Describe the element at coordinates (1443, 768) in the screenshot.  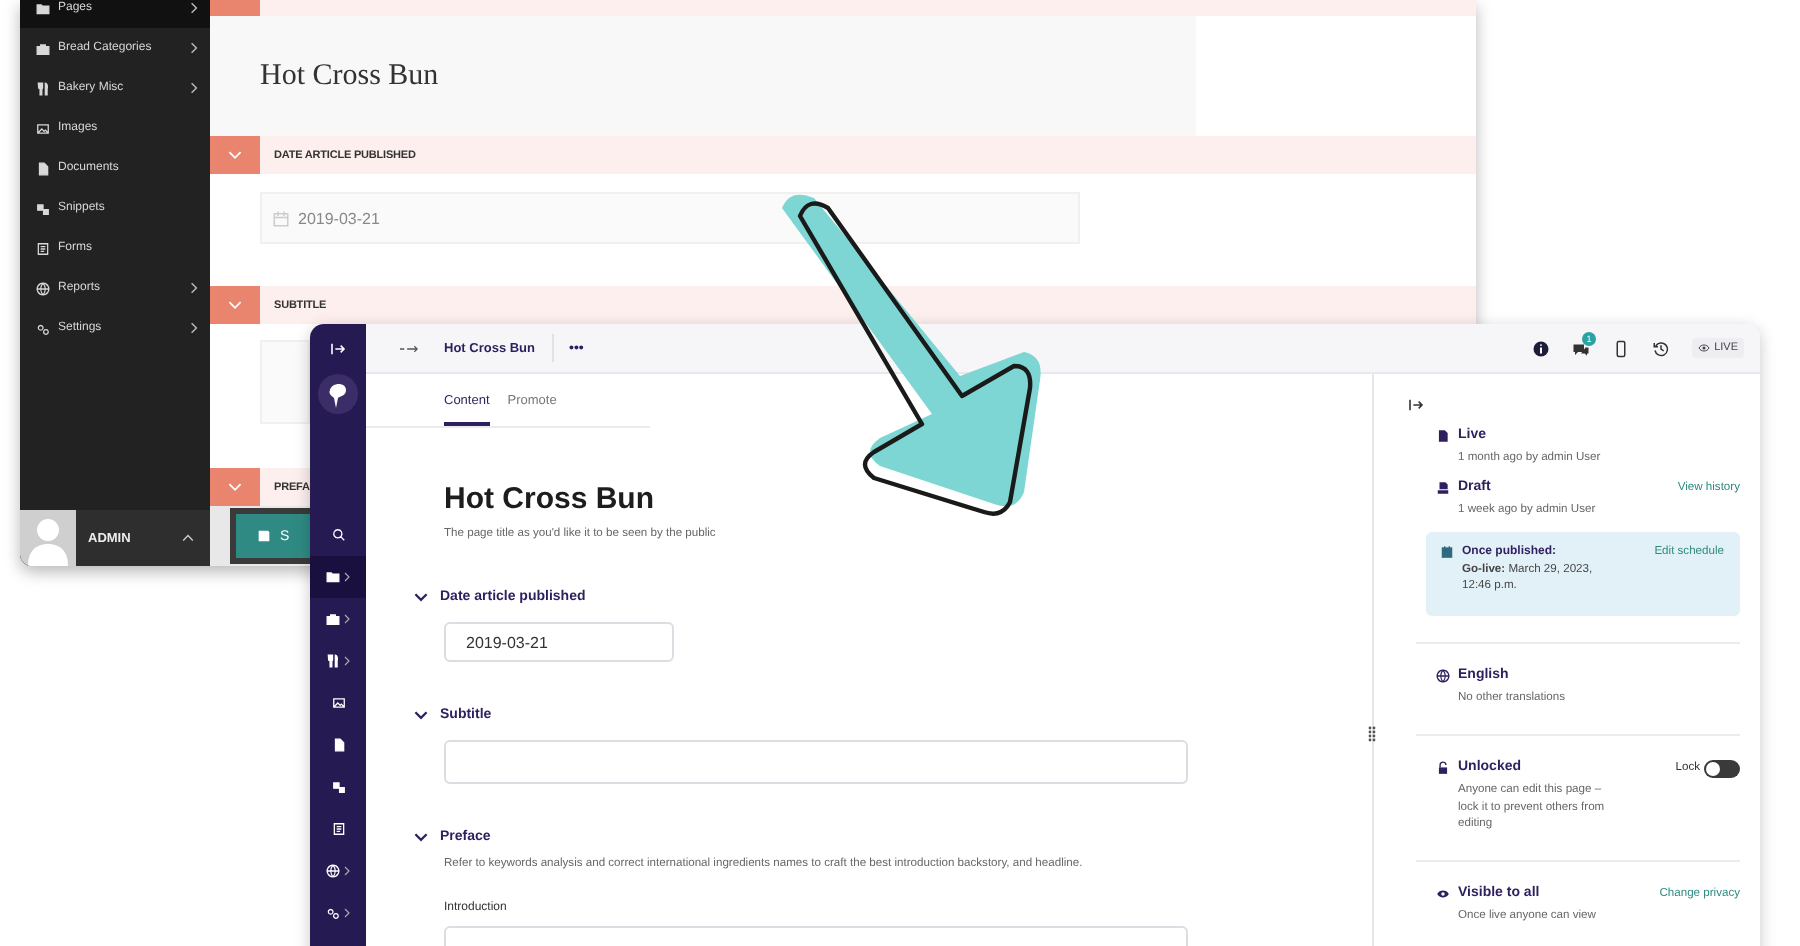
I see `unlocked-padlock-icon` at that location.